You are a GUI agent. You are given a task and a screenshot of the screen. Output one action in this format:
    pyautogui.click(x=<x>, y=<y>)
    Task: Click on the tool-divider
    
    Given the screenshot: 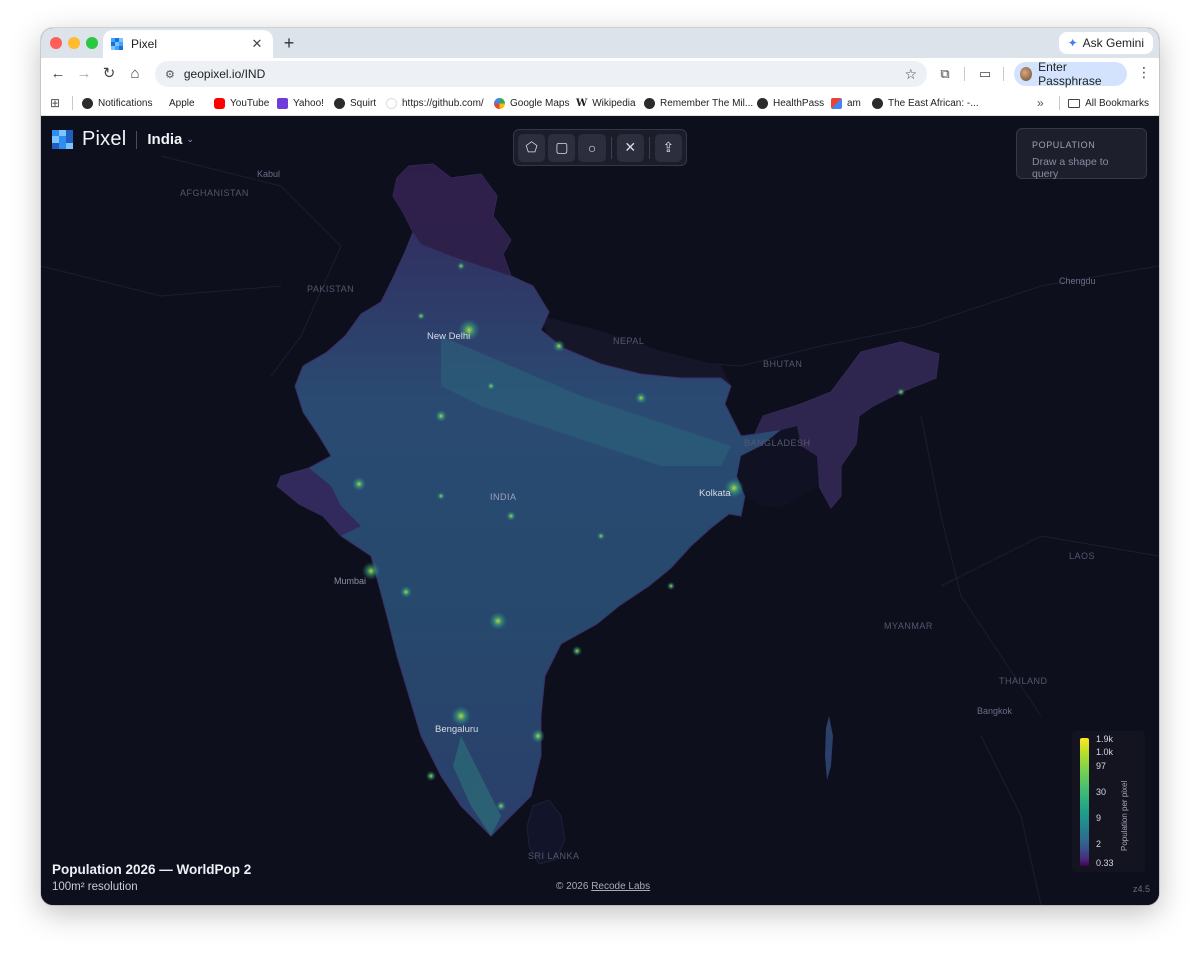 What is the action you would take?
    pyautogui.click(x=649, y=147)
    